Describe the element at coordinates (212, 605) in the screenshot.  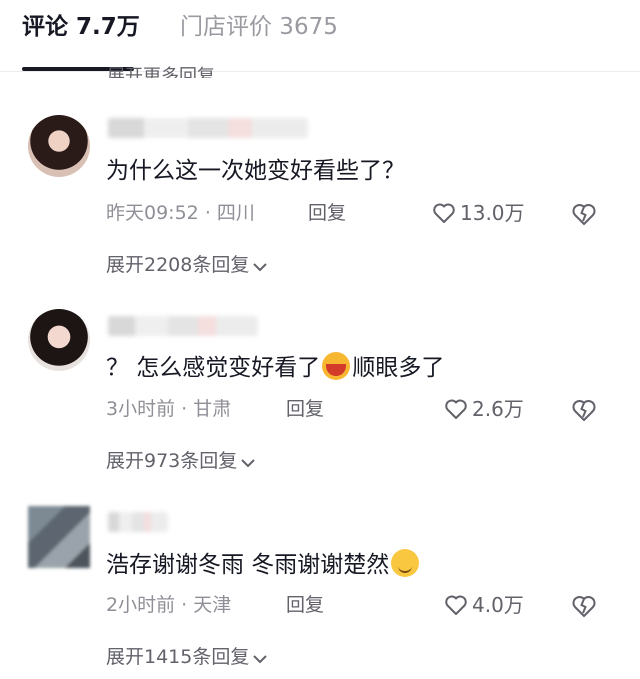
I see `comment-location: 天津` at that location.